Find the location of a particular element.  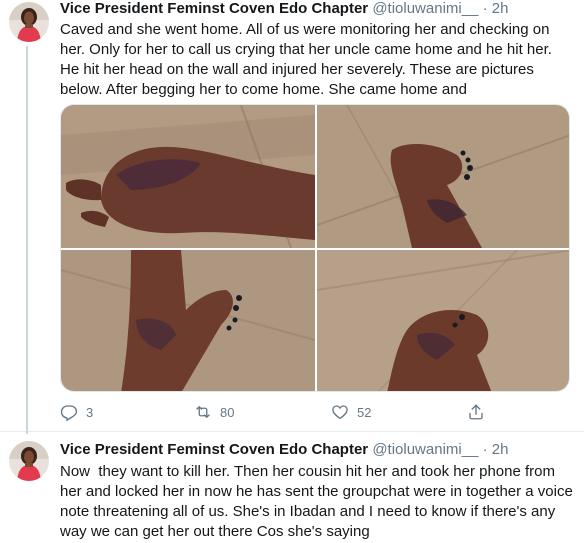

heart-icon is located at coordinates (340, 412).